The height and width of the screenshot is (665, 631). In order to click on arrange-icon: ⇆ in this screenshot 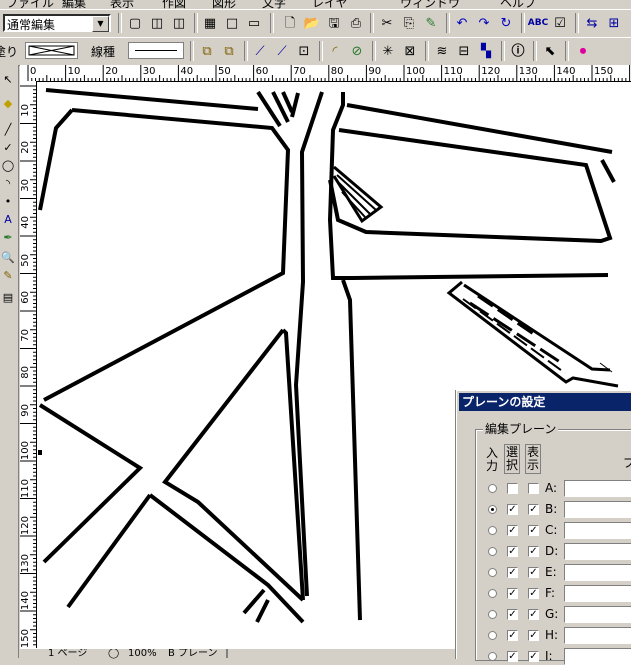, I will do `click(592, 23)`.